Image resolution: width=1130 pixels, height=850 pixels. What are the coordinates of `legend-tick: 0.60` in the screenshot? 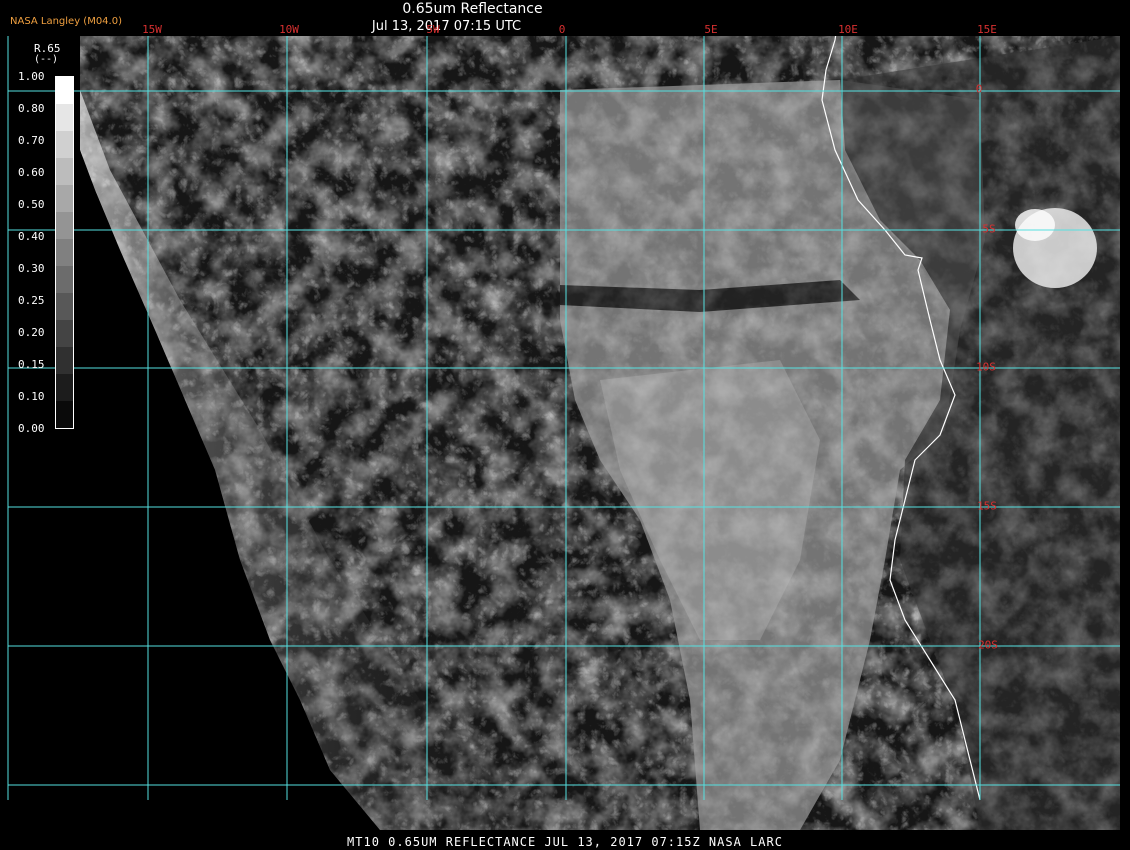 It's located at (31, 172).